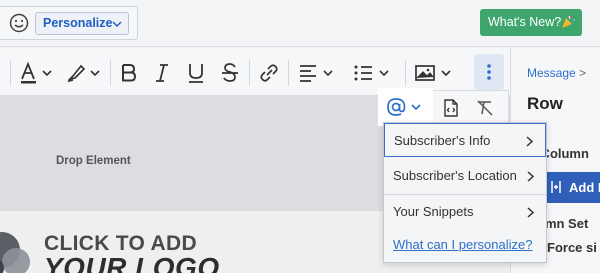 The height and width of the screenshot is (273, 600). What do you see at coordinates (525, 22) in the screenshot?
I see `whats-new-label: What's New?` at bounding box center [525, 22].